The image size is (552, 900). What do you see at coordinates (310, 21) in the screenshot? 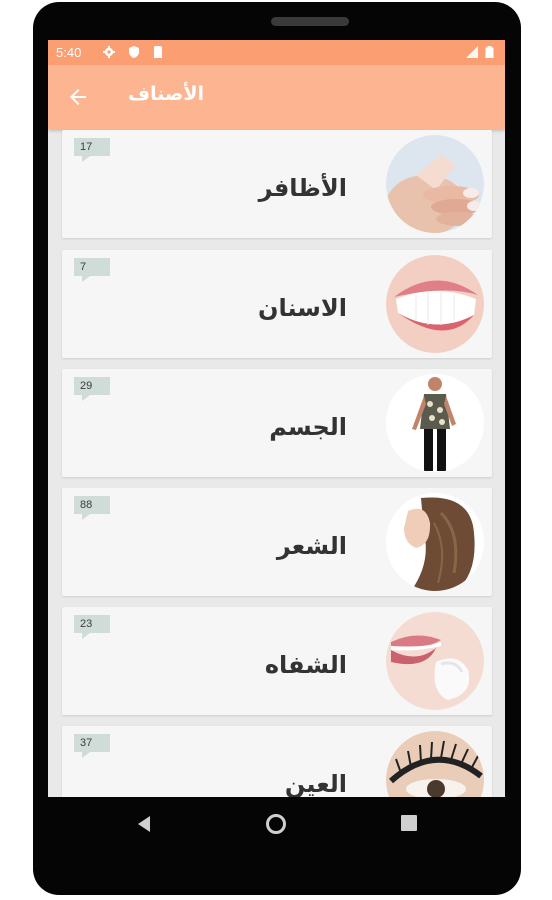
I see `speaker-grille` at bounding box center [310, 21].